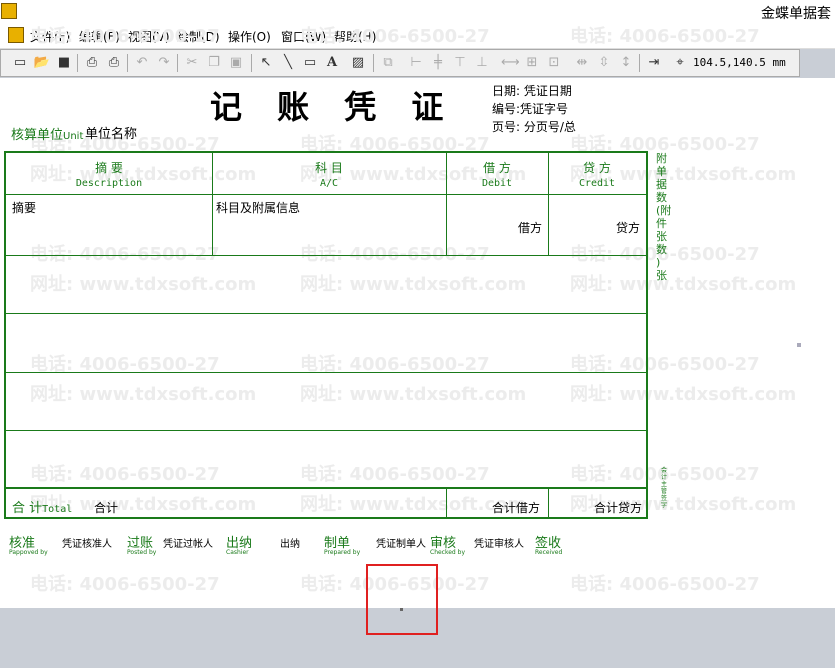  Describe the element at coordinates (37, 135) in the screenshot. I see `unit-label-cn: 核算单位` at that location.